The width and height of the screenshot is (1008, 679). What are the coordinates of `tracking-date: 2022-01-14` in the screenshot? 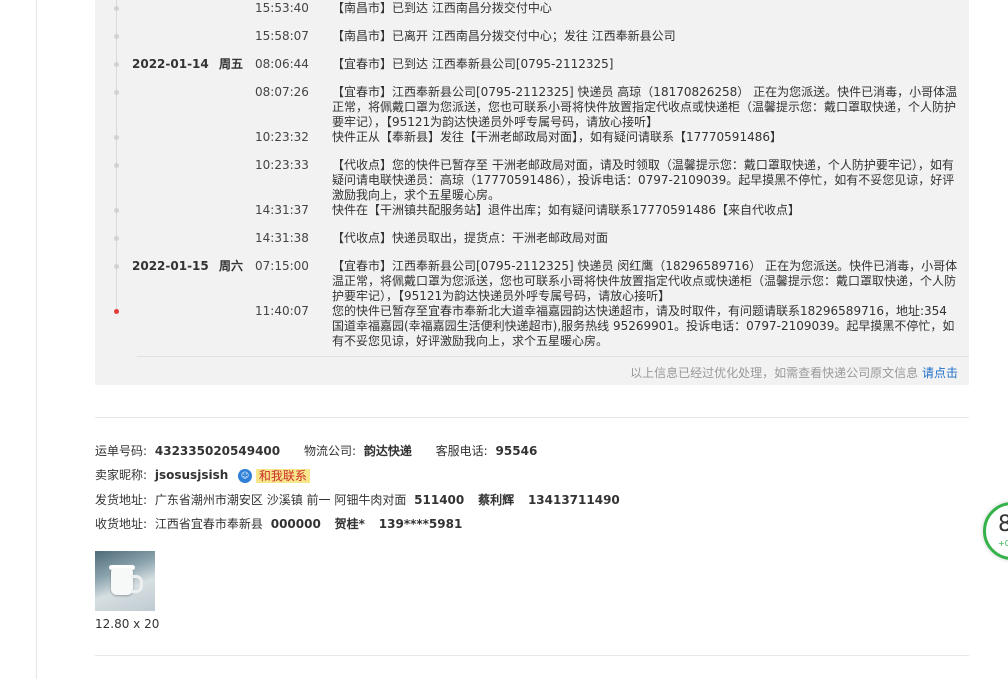 It's located at (170, 64).